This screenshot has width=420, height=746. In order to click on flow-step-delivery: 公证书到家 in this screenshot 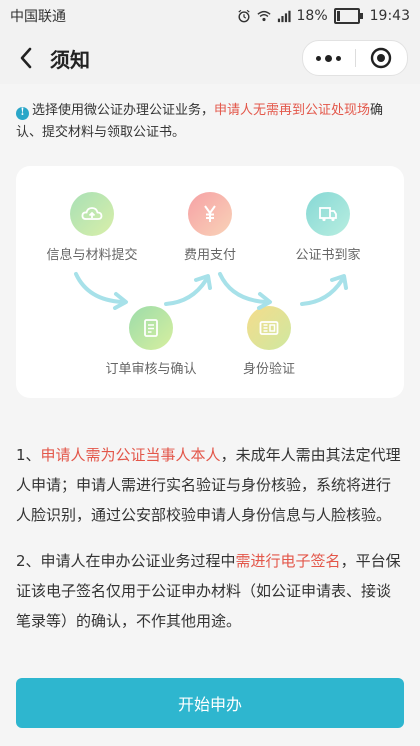, I will do `click(328, 227)`.